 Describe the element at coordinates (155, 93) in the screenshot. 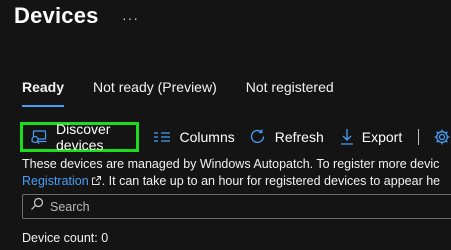

I see `tab-not-ready: Not ready (Preview)` at that location.